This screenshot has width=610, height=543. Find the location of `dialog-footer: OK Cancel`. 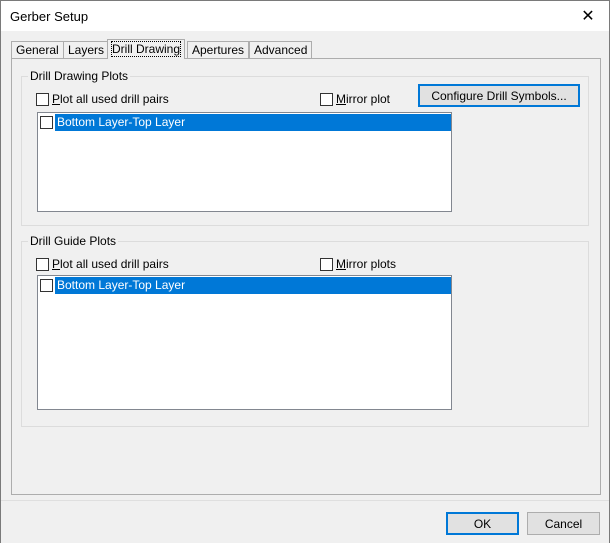

dialog-footer: OK Cancel is located at coordinates (305, 521).